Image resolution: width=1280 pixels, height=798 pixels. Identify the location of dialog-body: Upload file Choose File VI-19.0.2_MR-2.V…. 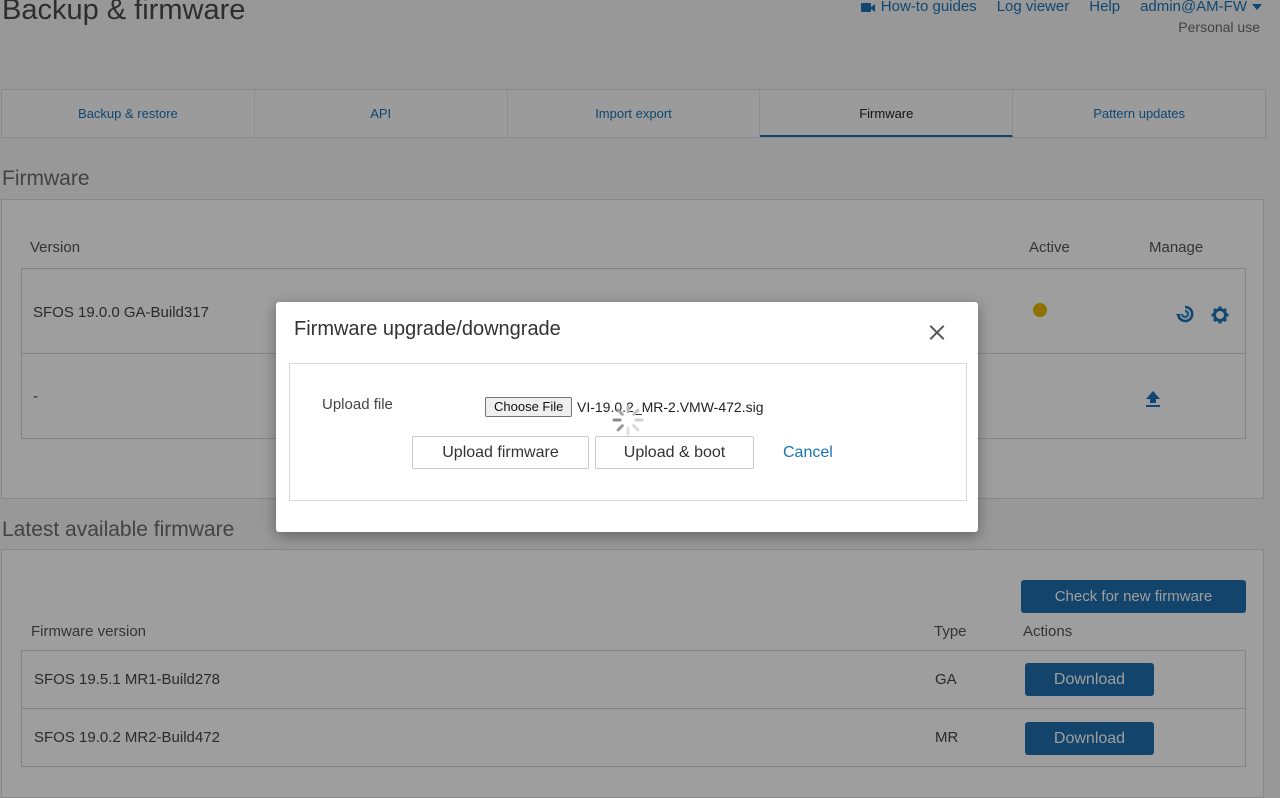
(628, 432).